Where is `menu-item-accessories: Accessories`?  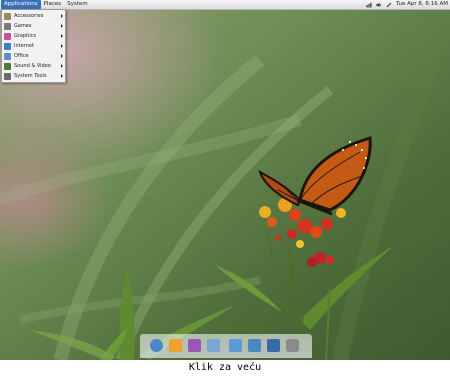 menu-item-accessories: Accessories is located at coordinates (33, 16).